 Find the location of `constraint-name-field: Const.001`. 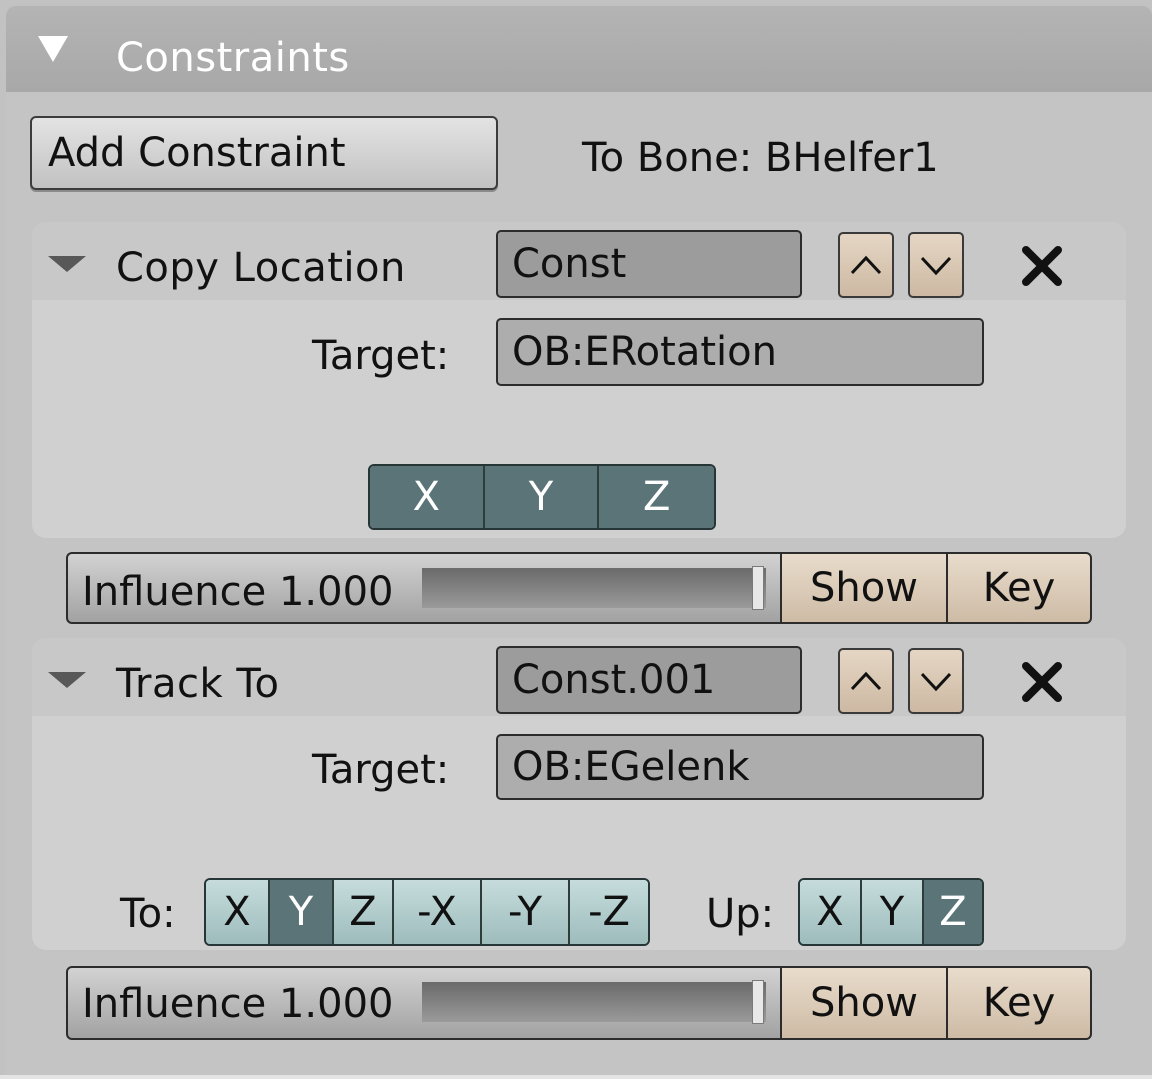

constraint-name-field: Const.001 is located at coordinates (649, 680).